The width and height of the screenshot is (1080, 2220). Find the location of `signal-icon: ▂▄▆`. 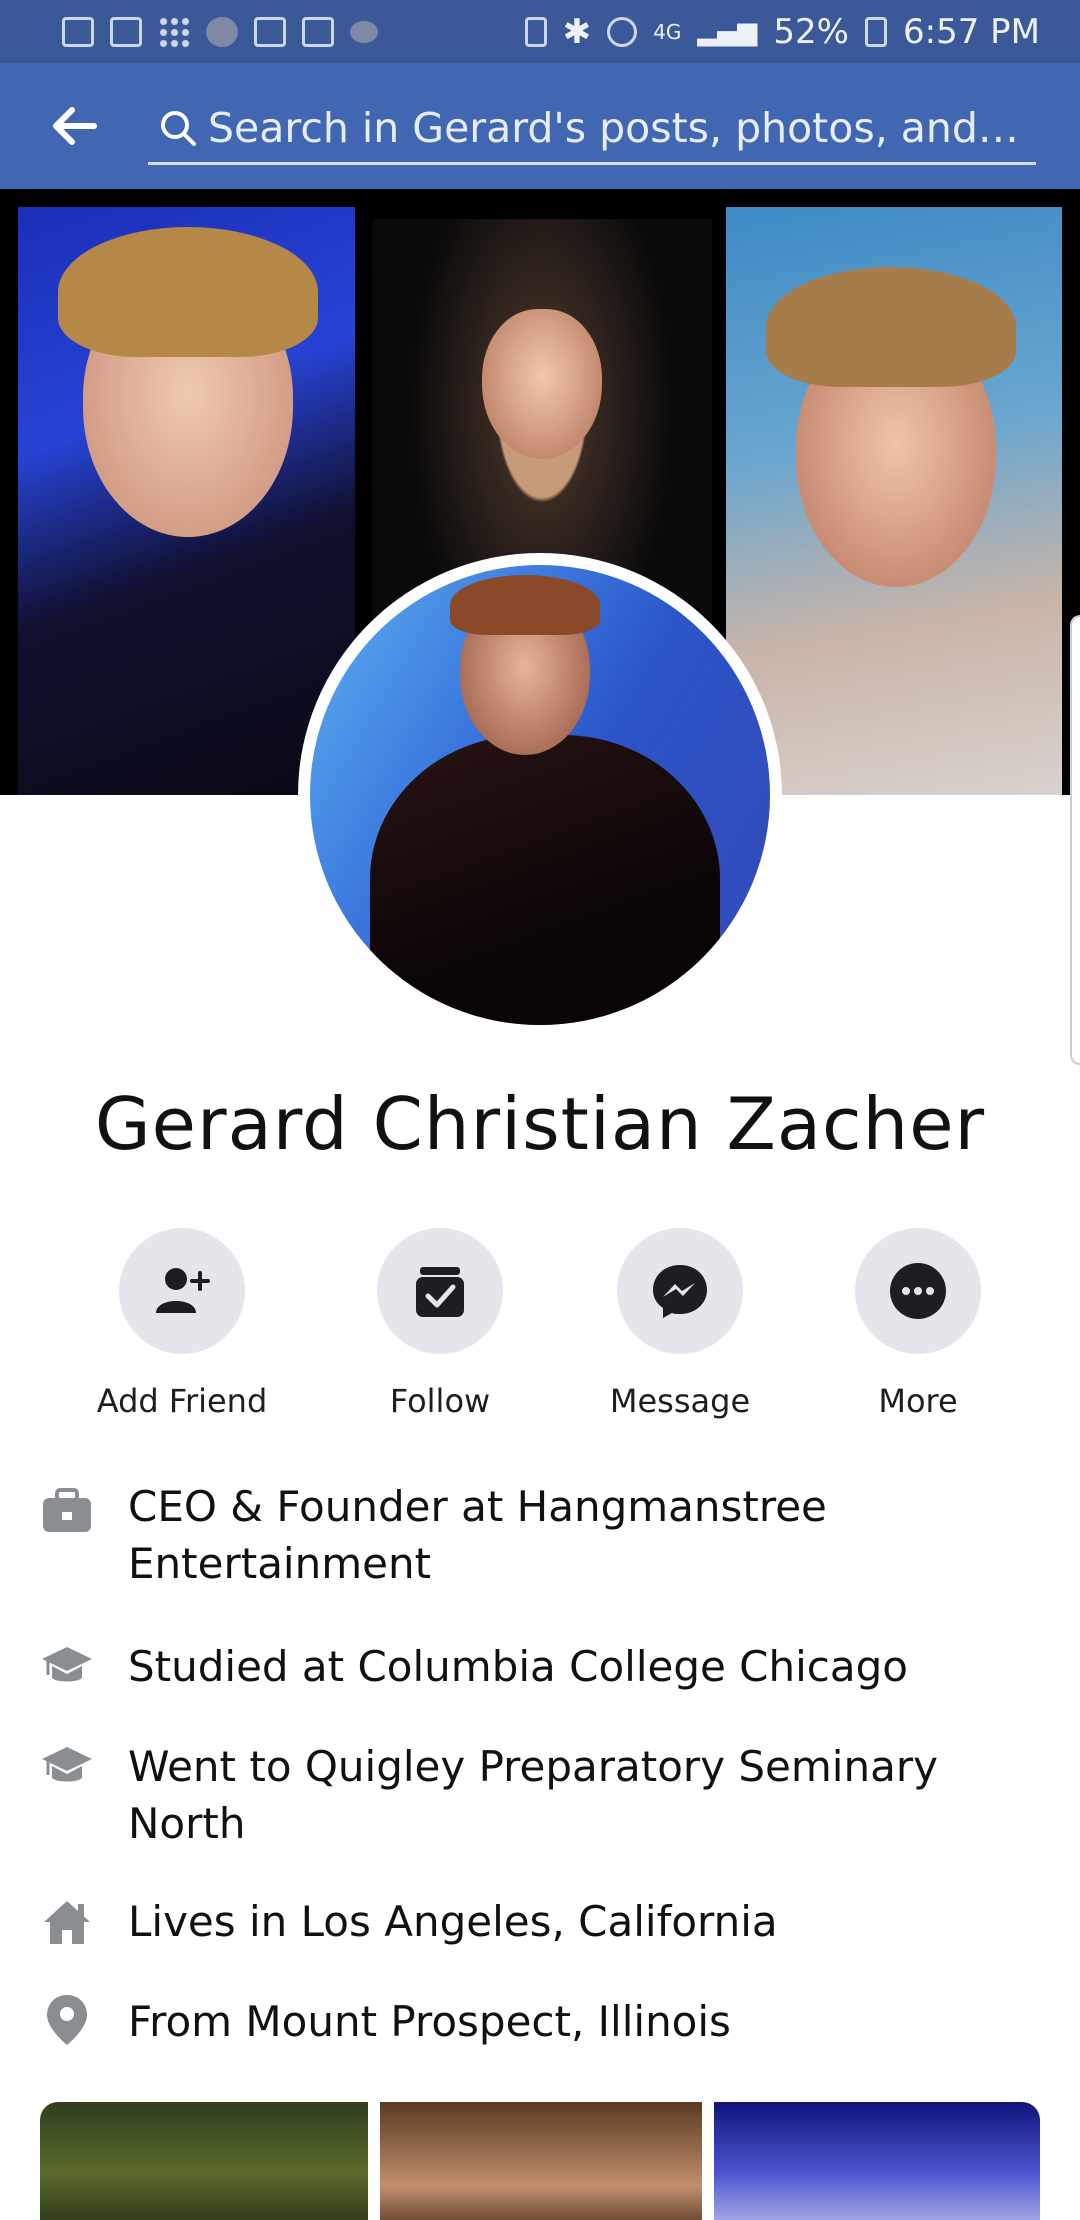

signal-icon: ▂▄▆ is located at coordinates (727, 31).